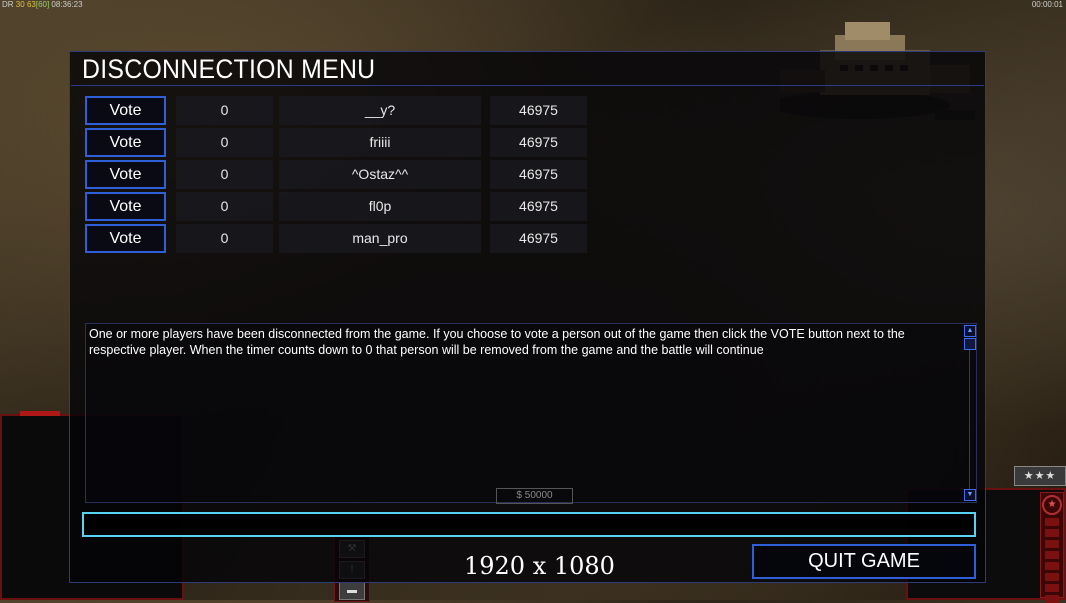 The image size is (1066, 603). What do you see at coordinates (527, 85) in the screenshot?
I see `title-divider` at bounding box center [527, 85].